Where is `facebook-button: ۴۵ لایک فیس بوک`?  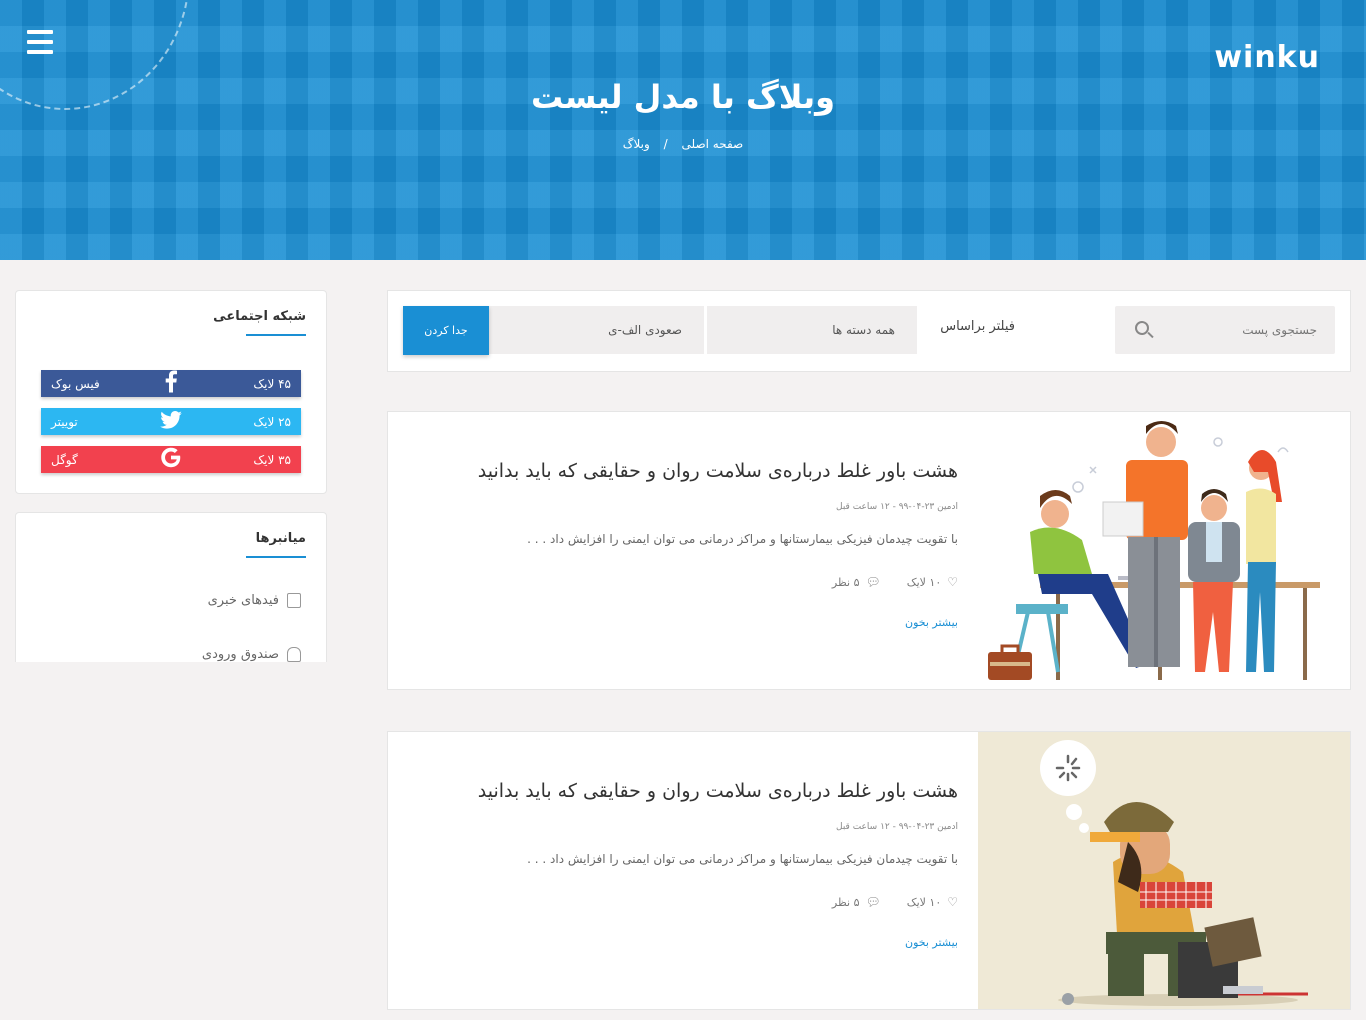 facebook-button: ۴۵ لایک فیس بوک is located at coordinates (171, 383).